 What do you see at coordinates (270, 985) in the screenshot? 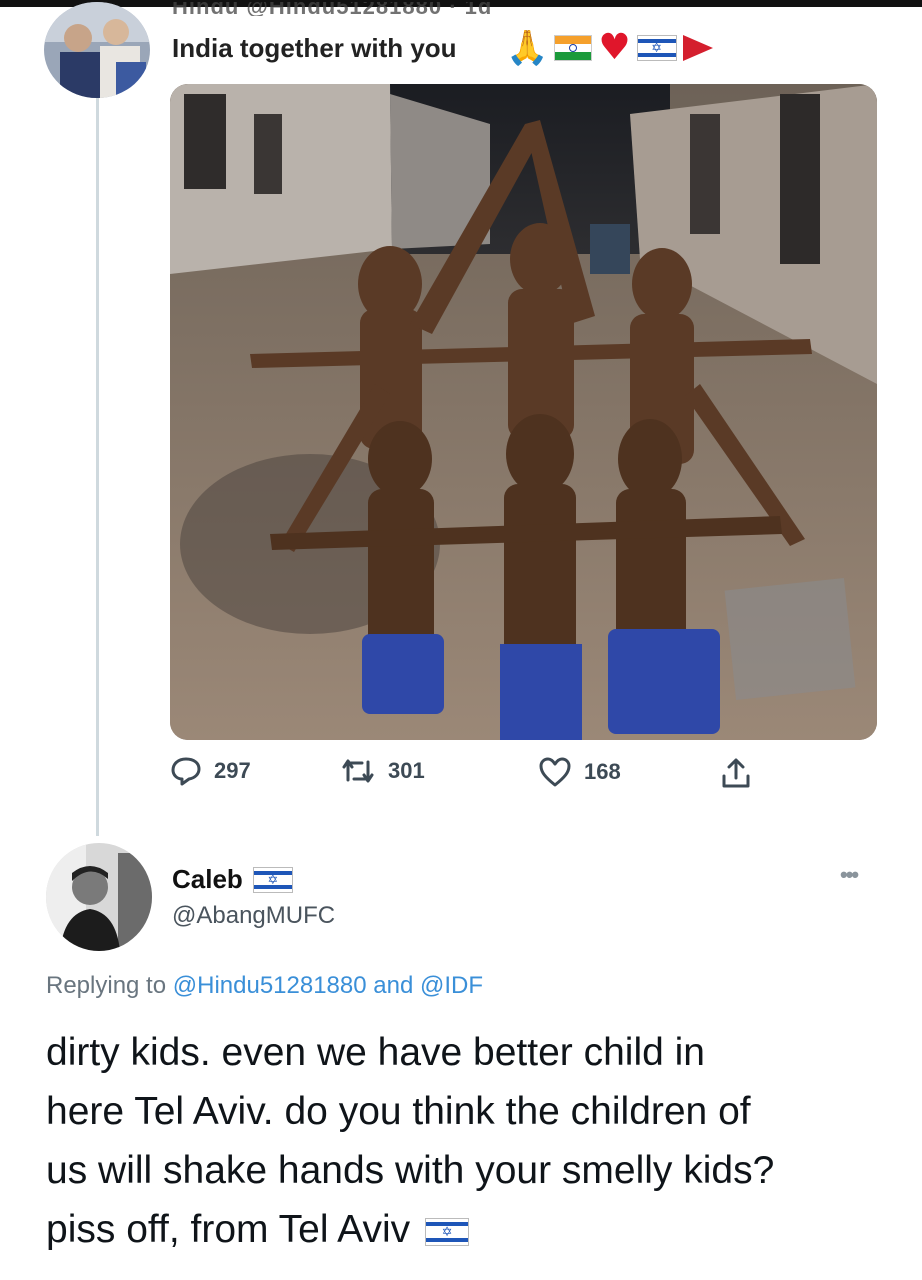
I see `mention-link: @Hindu51281880` at bounding box center [270, 985].